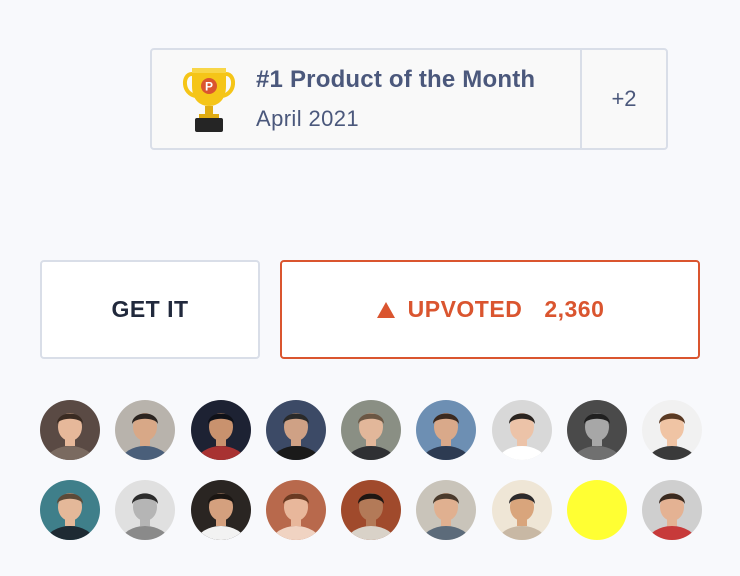  What do you see at coordinates (386, 310) in the screenshot?
I see `triangle-up-icon` at bounding box center [386, 310].